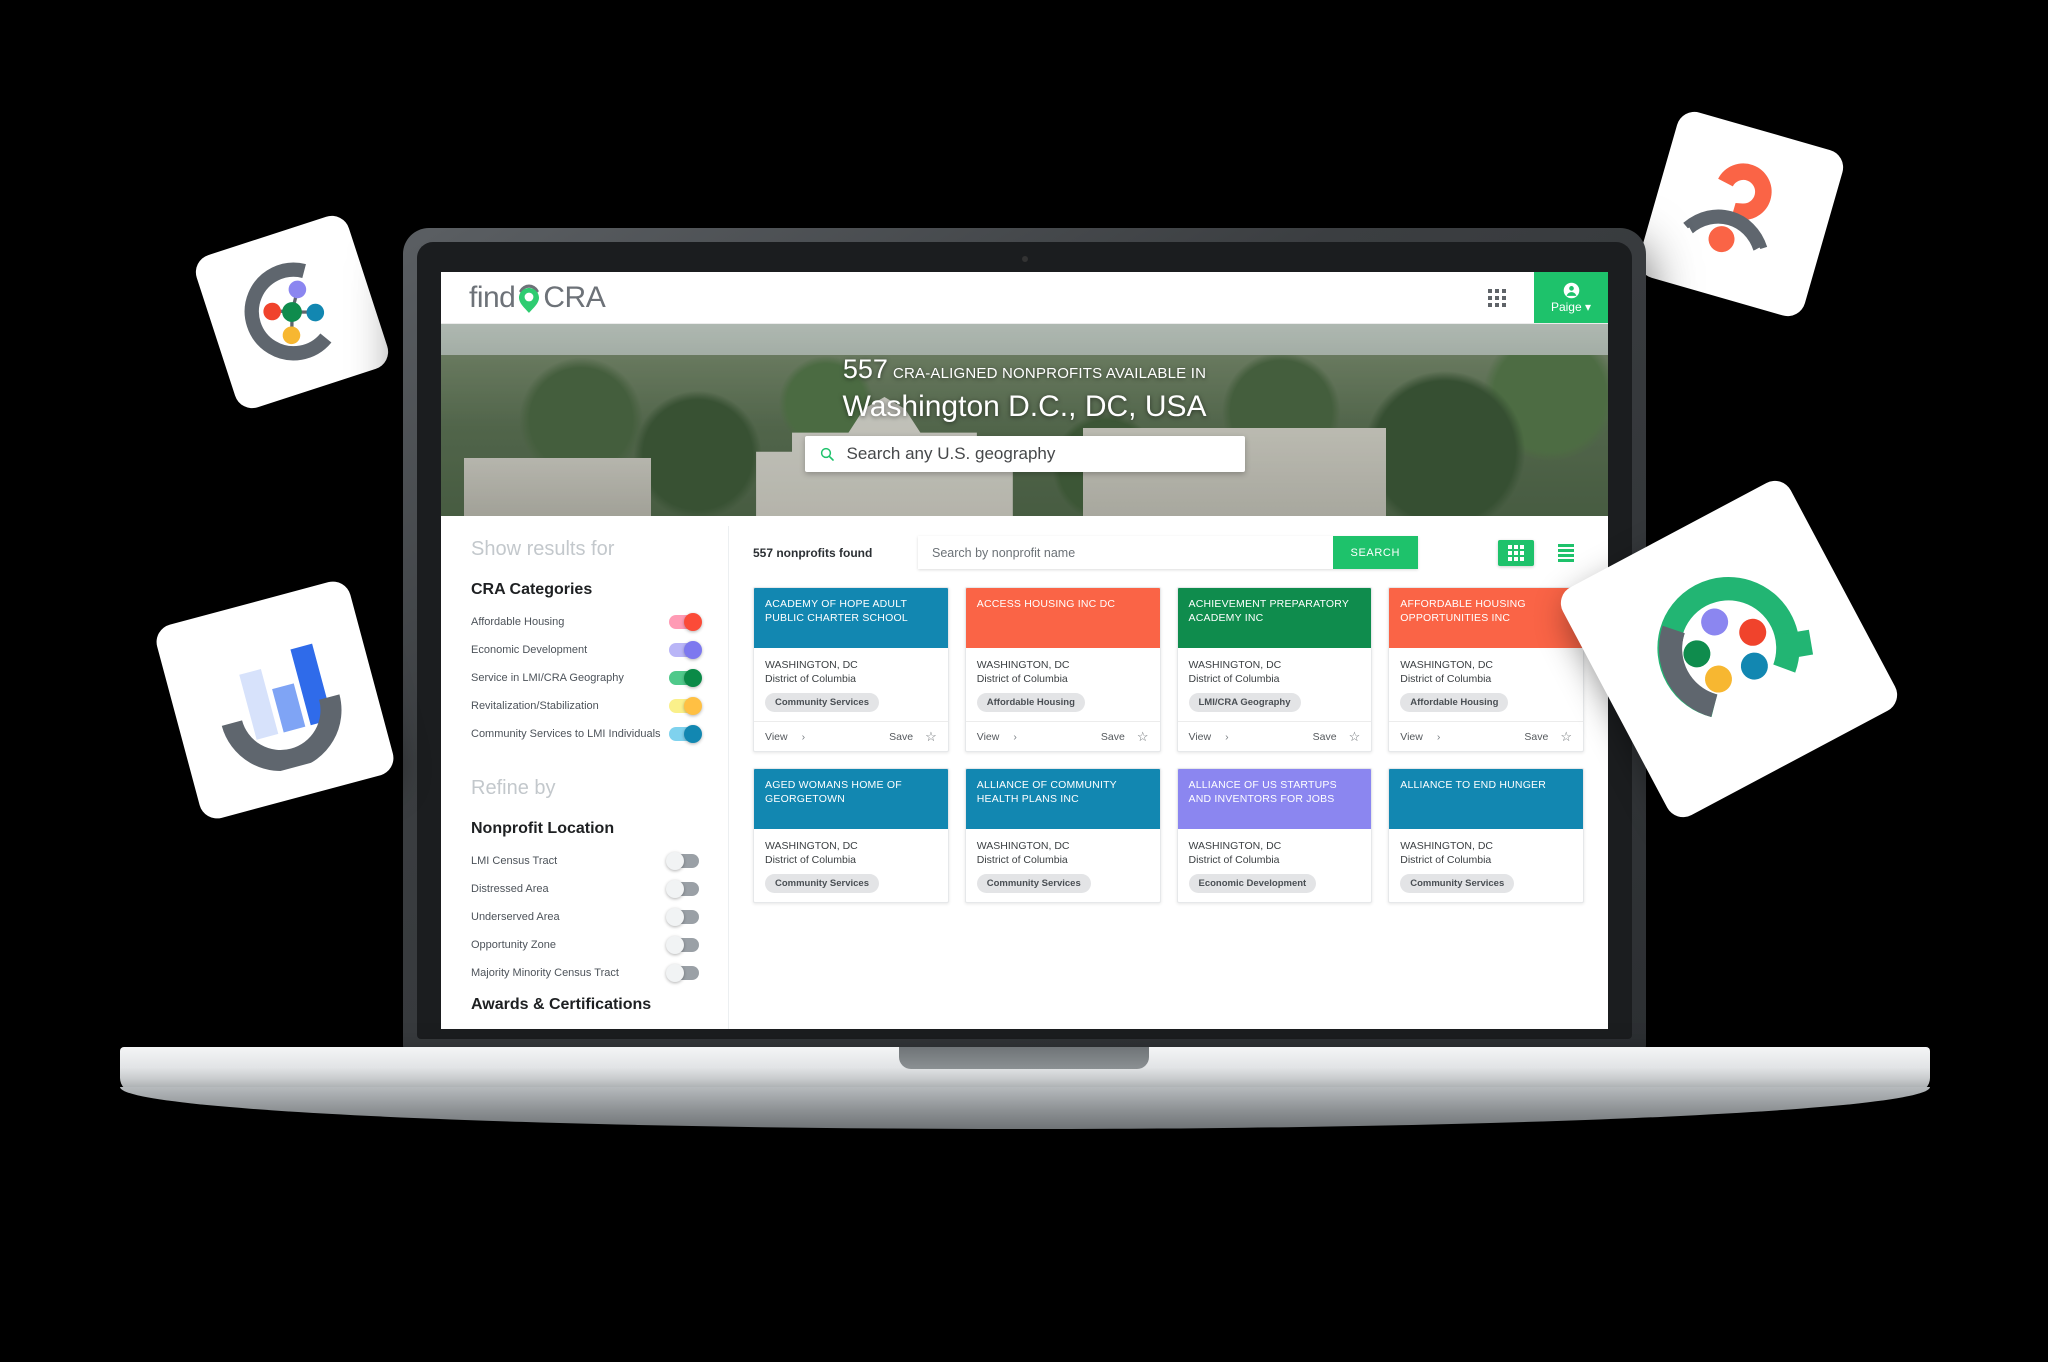 The width and height of the screenshot is (2048, 1362). Describe the element at coordinates (513, 788) in the screenshot. I see `refine-by-label: Refine by` at that location.